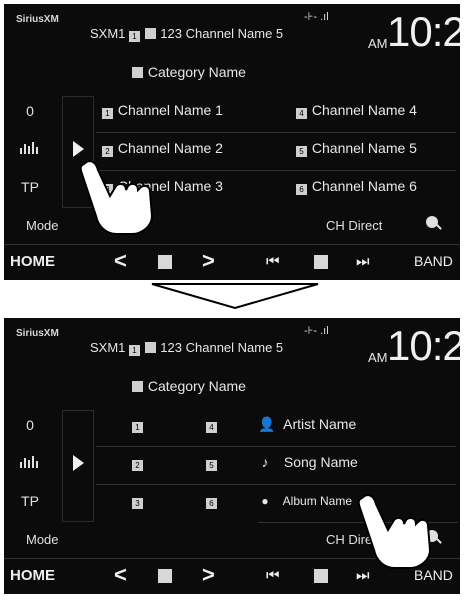 Image resolution: width=464 pixels, height=601 pixels. What do you see at coordinates (363, 261) in the screenshot?
I see `skip-forward-icon: ⏭` at bounding box center [363, 261].